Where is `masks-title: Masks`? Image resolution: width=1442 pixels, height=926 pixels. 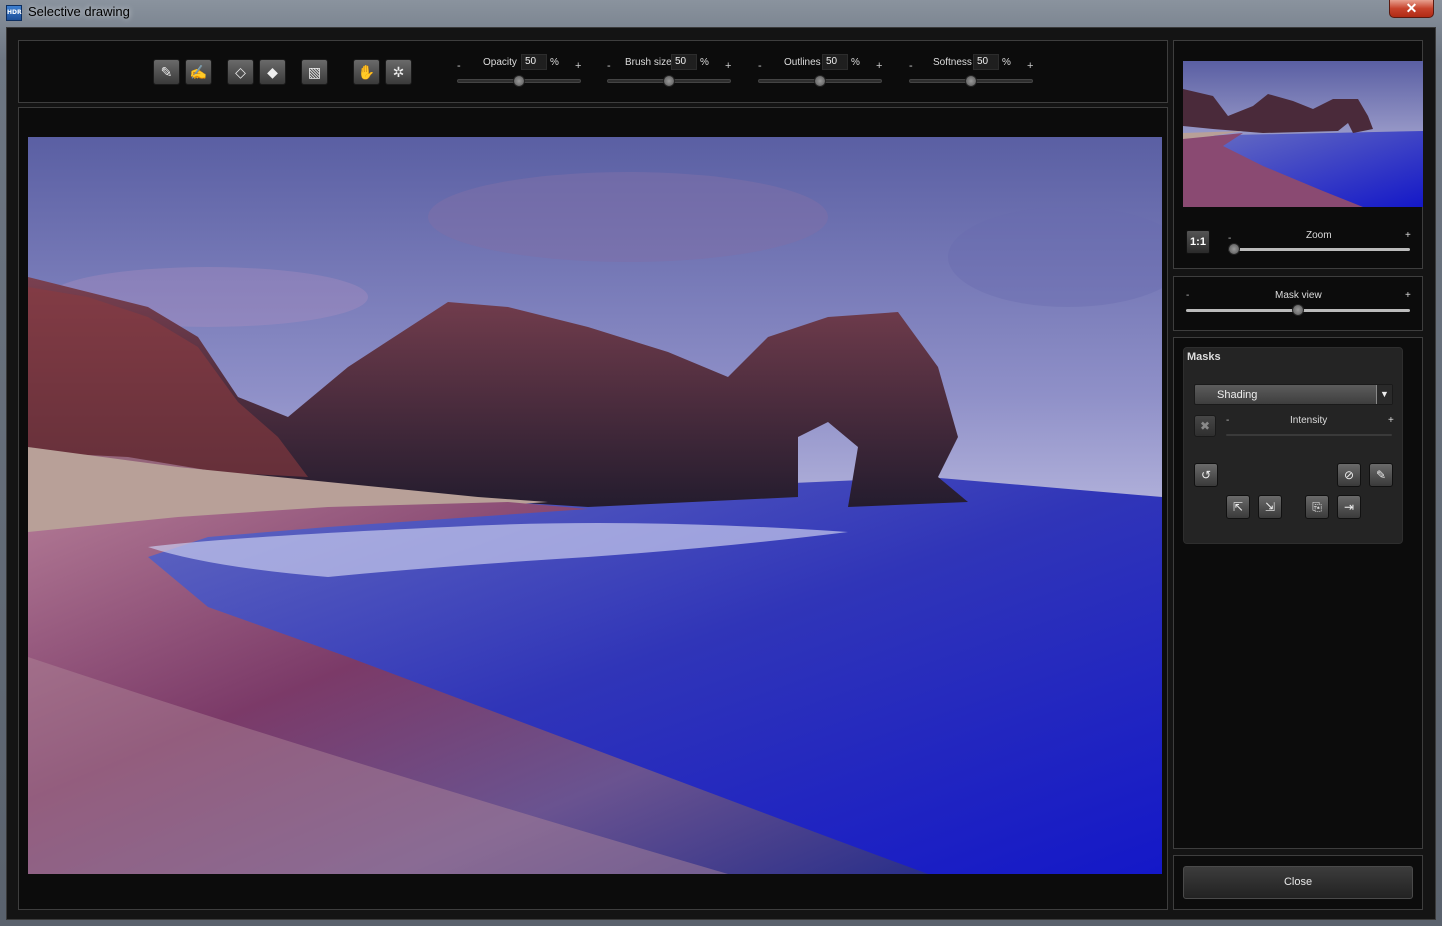 masks-title: Masks is located at coordinates (1204, 357).